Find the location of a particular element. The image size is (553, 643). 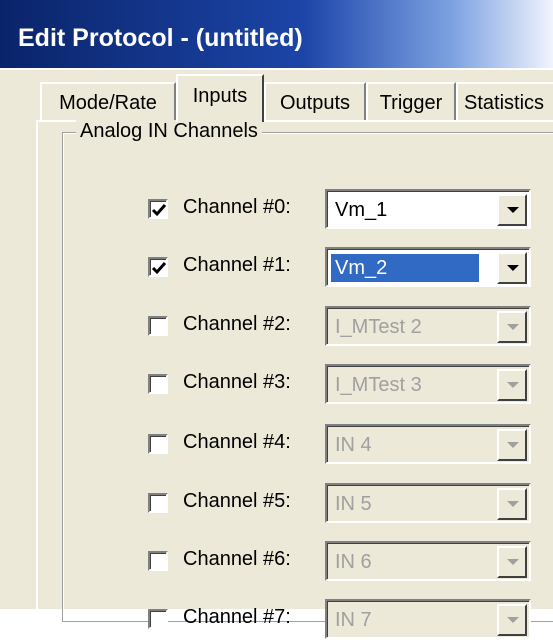

channel-0-checkbox is located at coordinates (158, 209).